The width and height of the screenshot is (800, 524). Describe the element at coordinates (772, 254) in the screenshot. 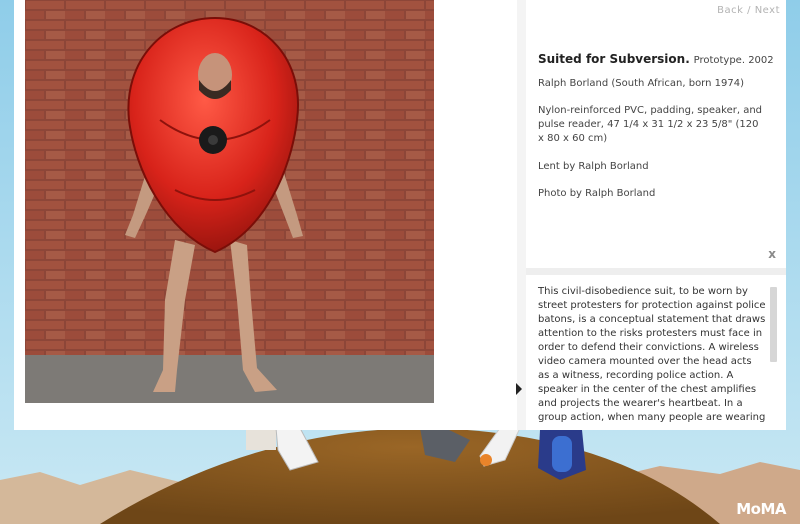

I see `close-button: x` at that location.